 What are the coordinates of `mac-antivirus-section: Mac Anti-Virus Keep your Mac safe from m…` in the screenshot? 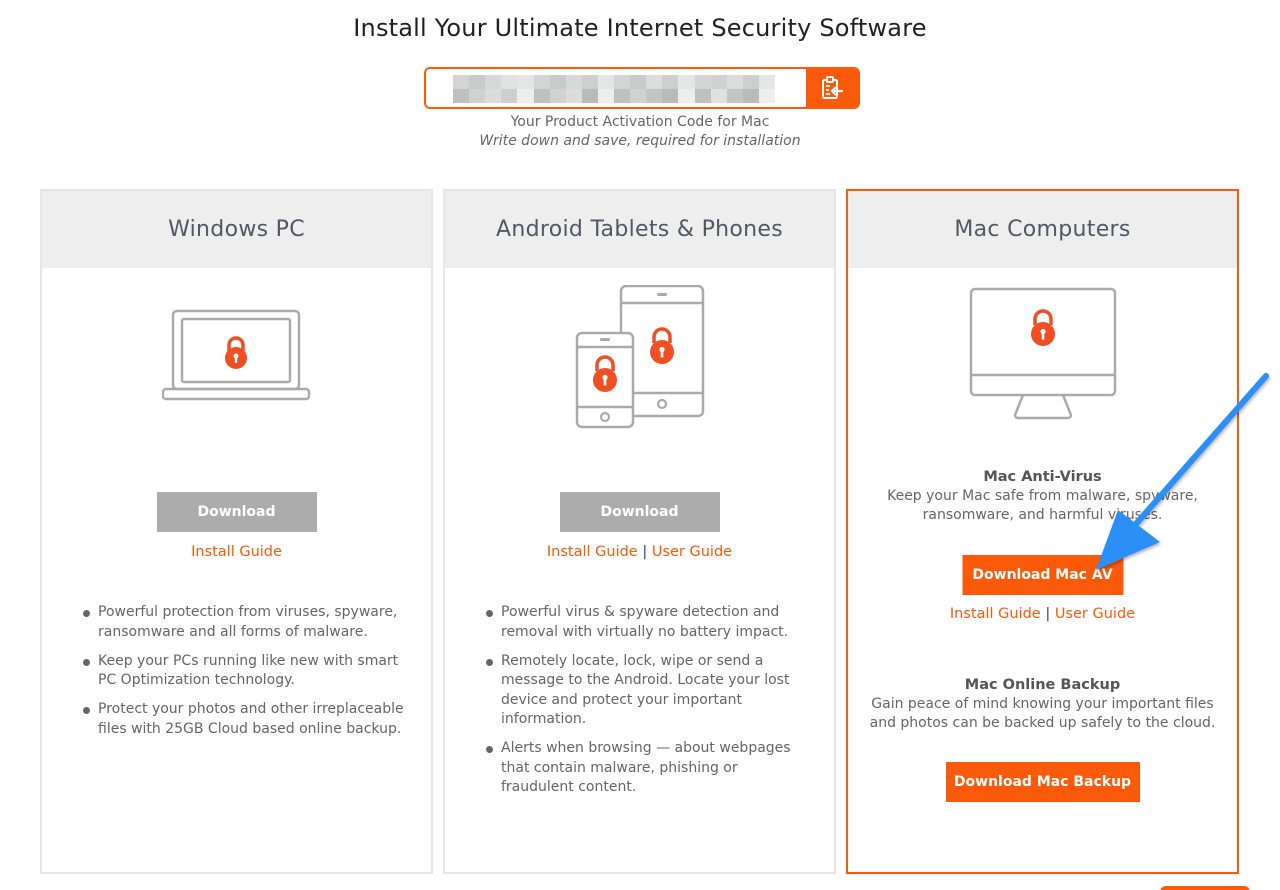 It's located at (1042, 496).